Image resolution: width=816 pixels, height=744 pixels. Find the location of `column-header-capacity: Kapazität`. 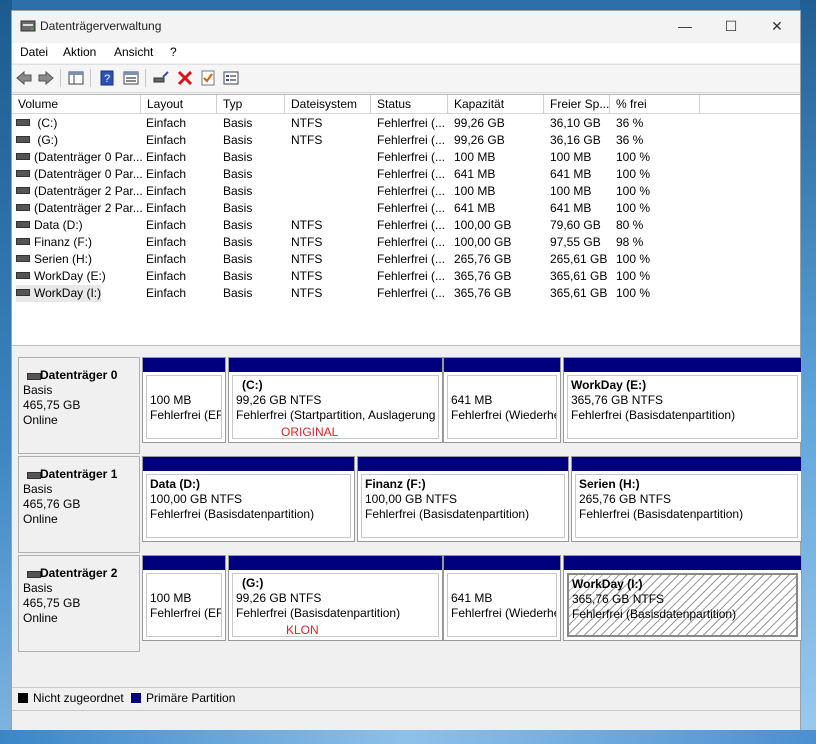

column-header-capacity: Kapazität is located at coordinates (496, 104).